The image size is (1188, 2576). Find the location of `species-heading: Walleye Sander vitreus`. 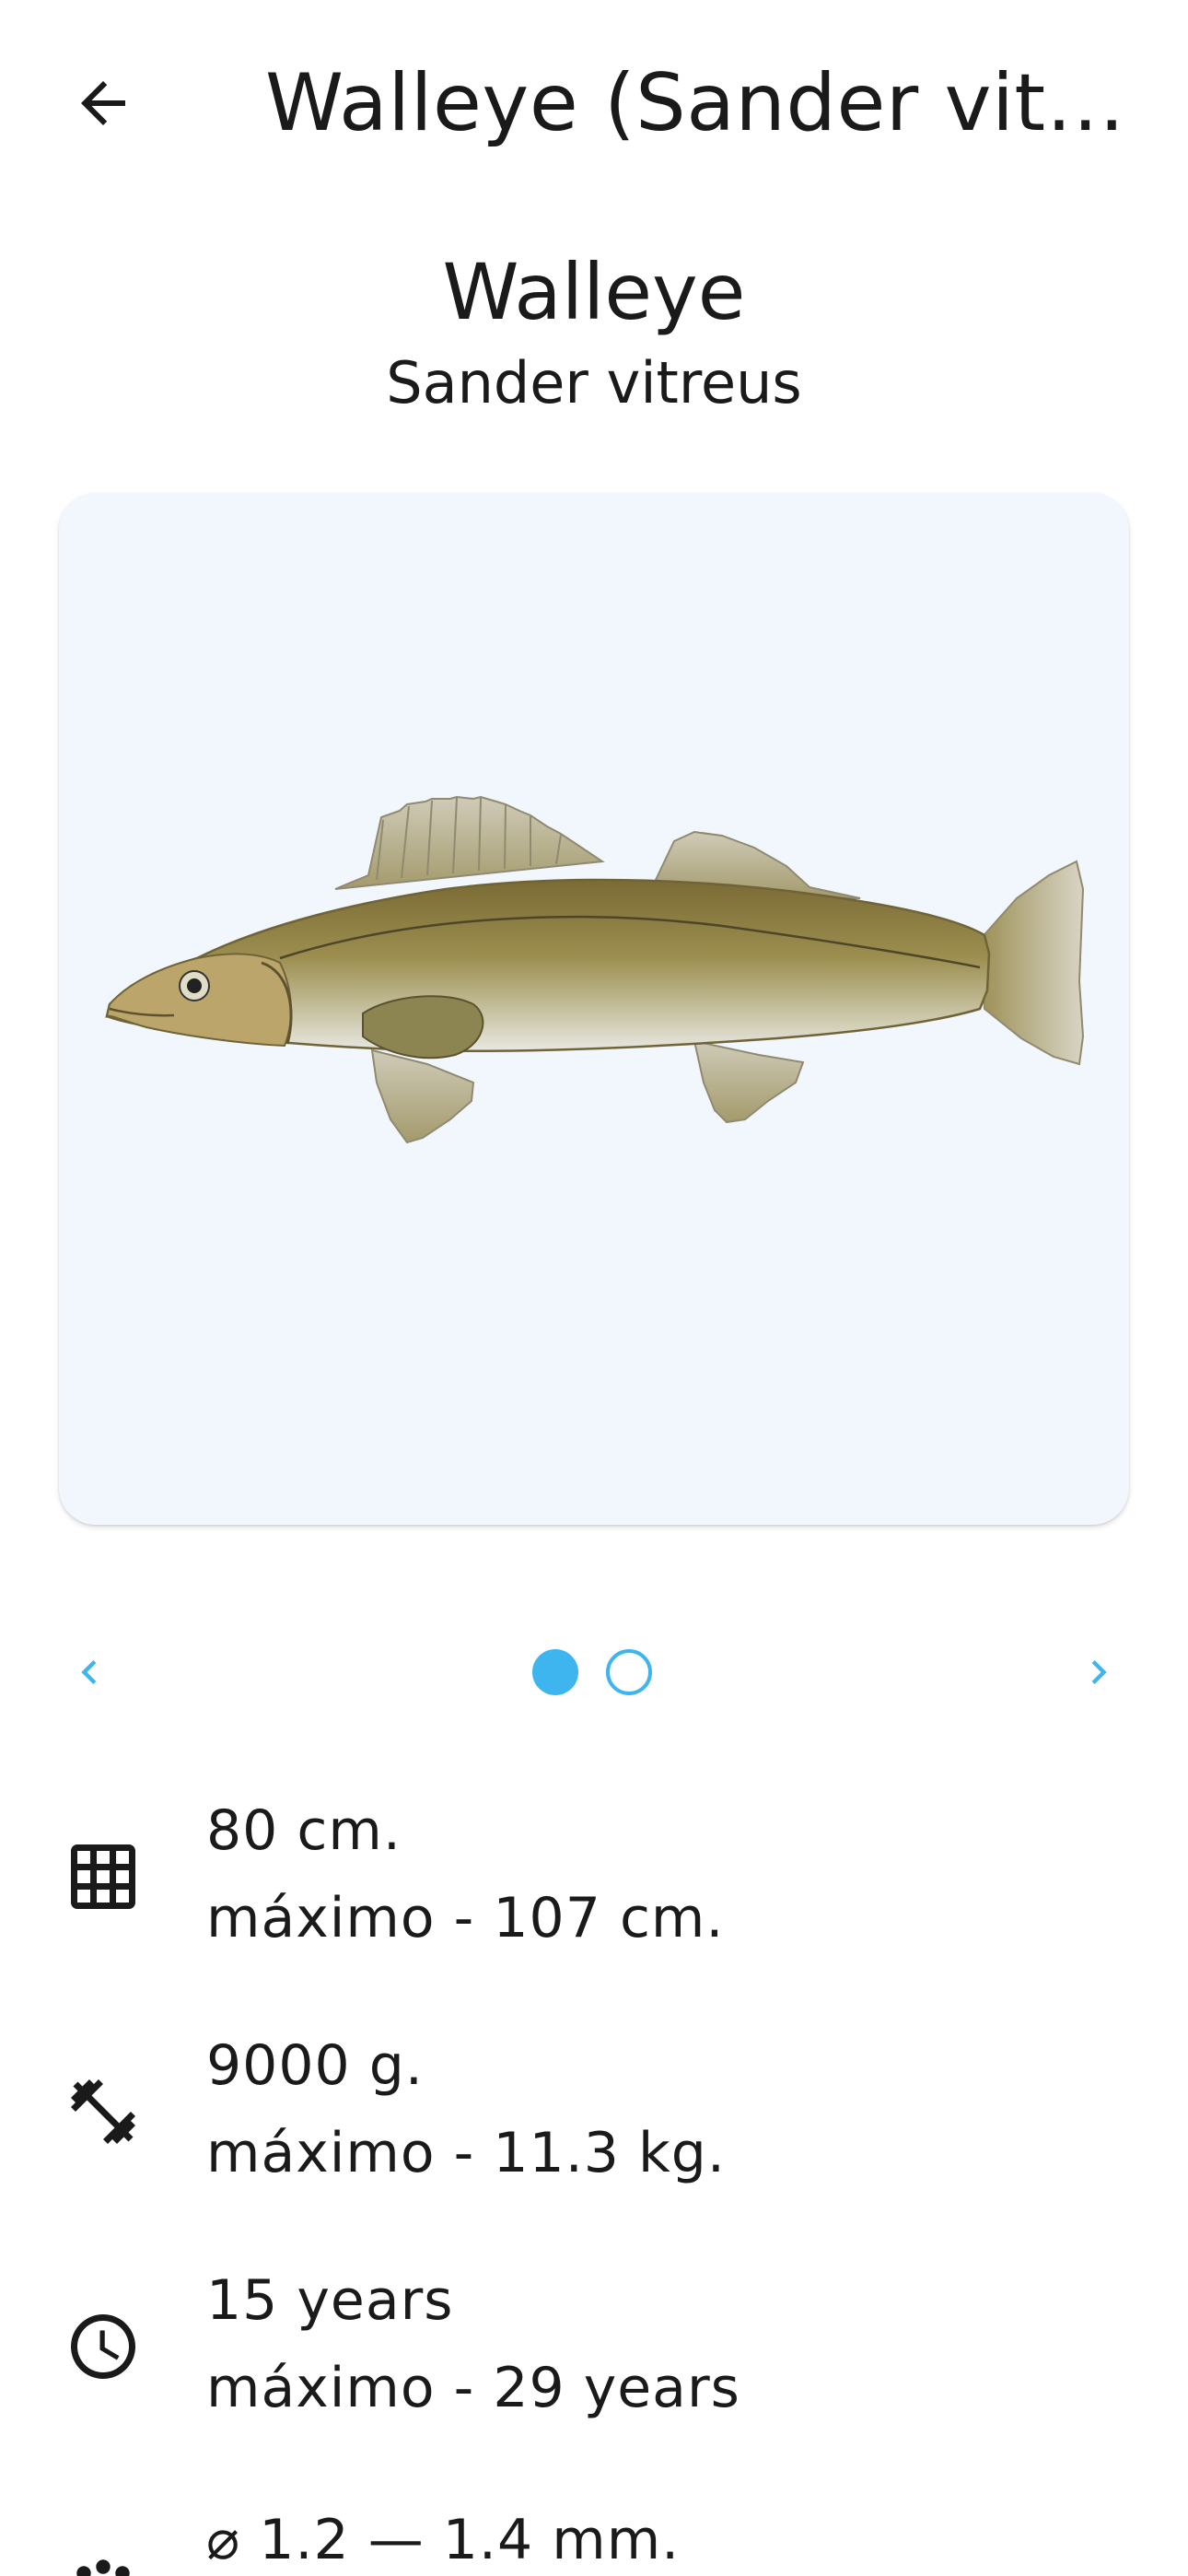

species-heading: Walleye Sander vitreus is located at coordinates (594, 331).